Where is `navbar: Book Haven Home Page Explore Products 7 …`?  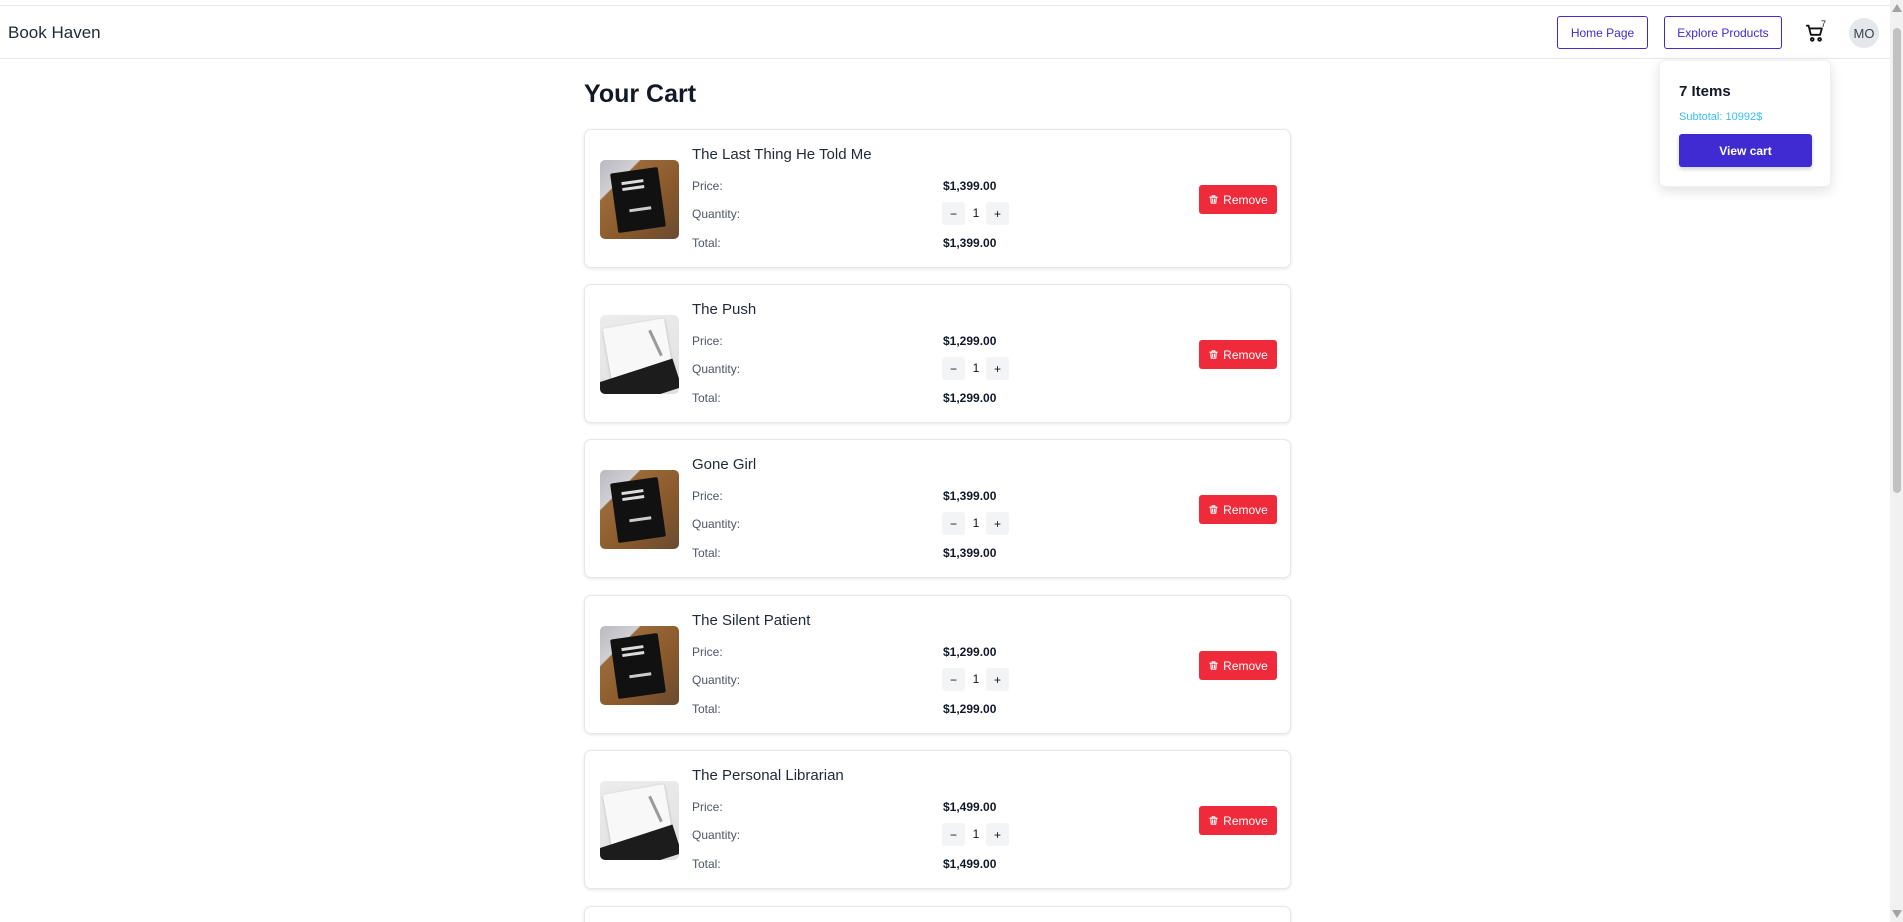
navbar: Book Haven Home Page Explore Products 7 … is located at coordinates (945, 32).